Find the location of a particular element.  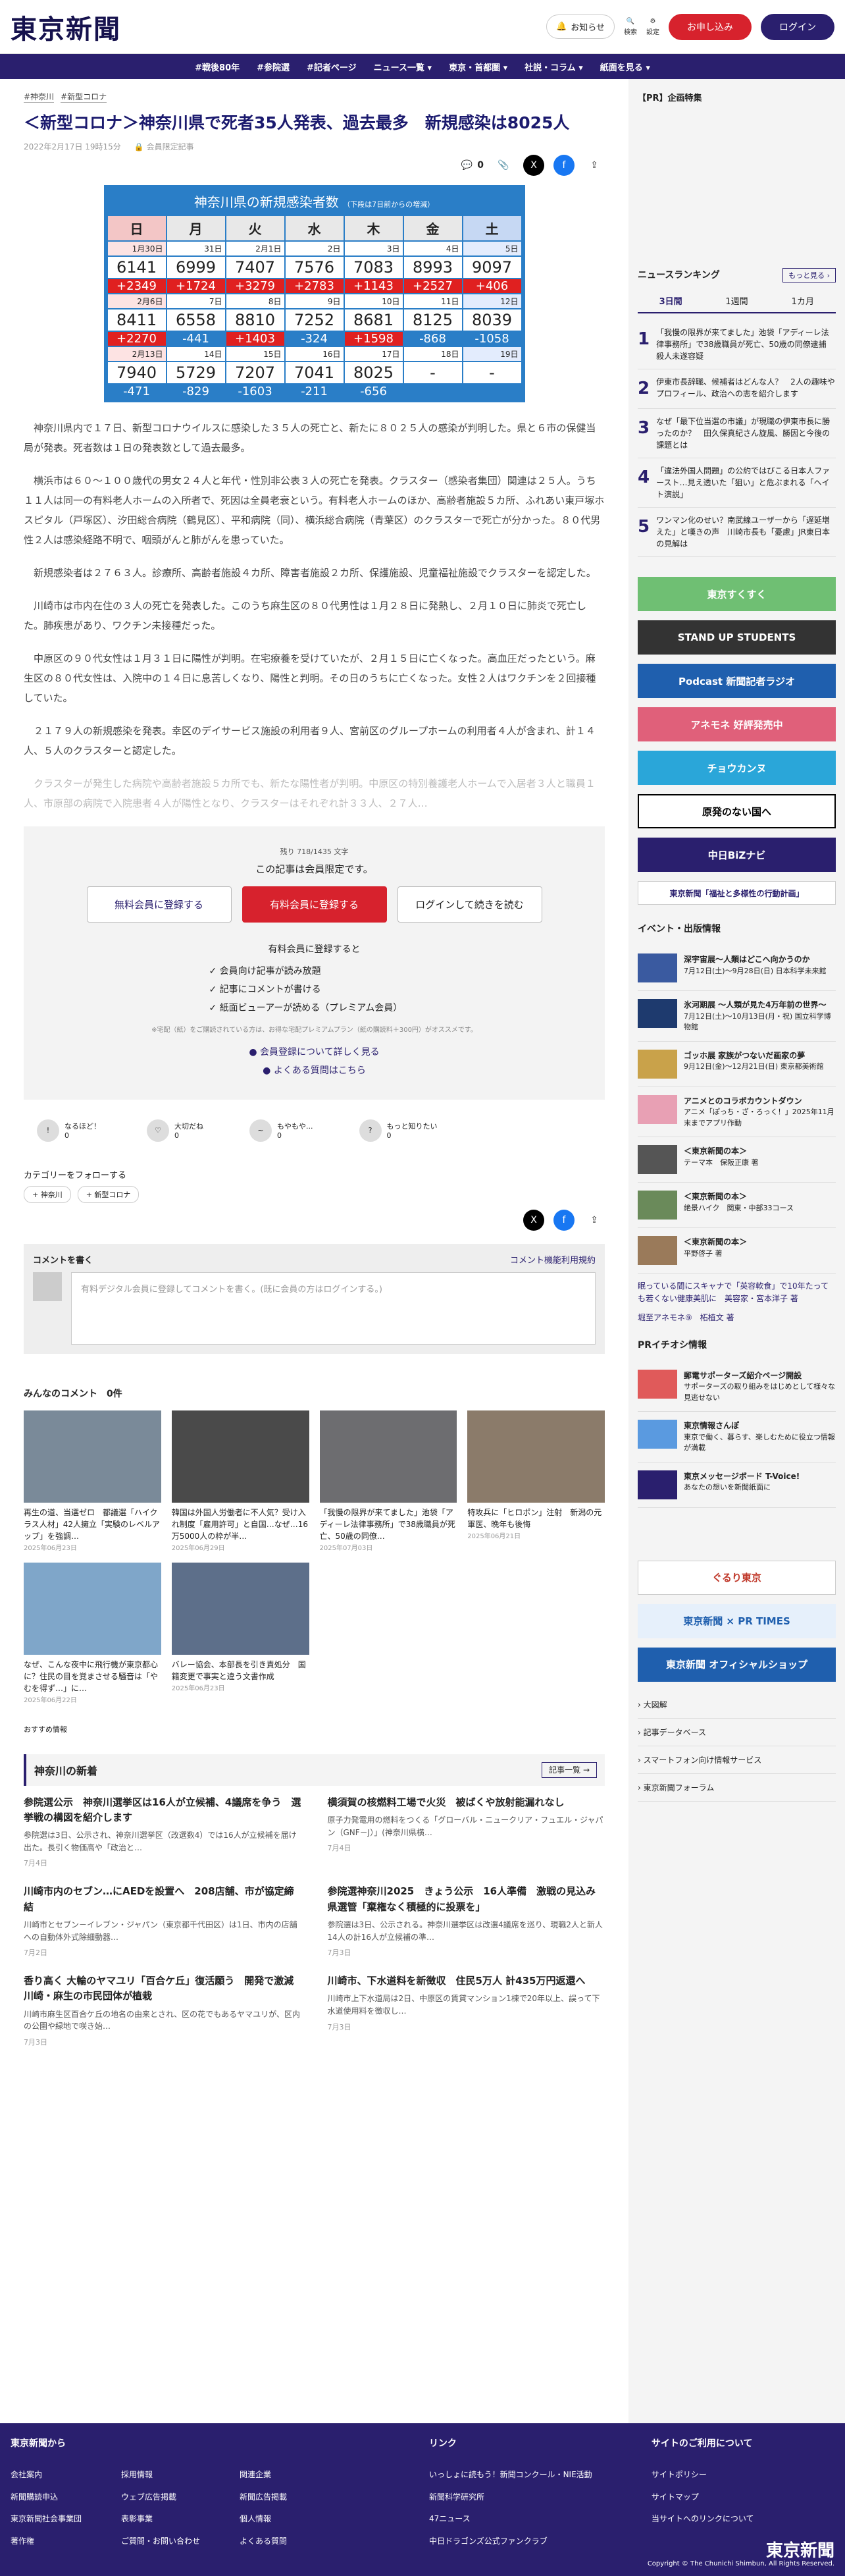

comment-input: 有料デジタル会員に登録してコメントを書く。(既に会員の方はログインする。) is located at coordinates (333, 1308).